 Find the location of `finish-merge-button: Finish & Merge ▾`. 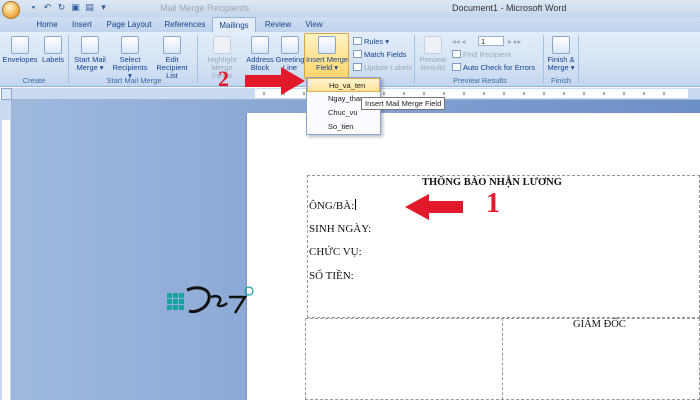

finish-merge-button: Finish & Merge ▾ is located at coordinates (561, 54).